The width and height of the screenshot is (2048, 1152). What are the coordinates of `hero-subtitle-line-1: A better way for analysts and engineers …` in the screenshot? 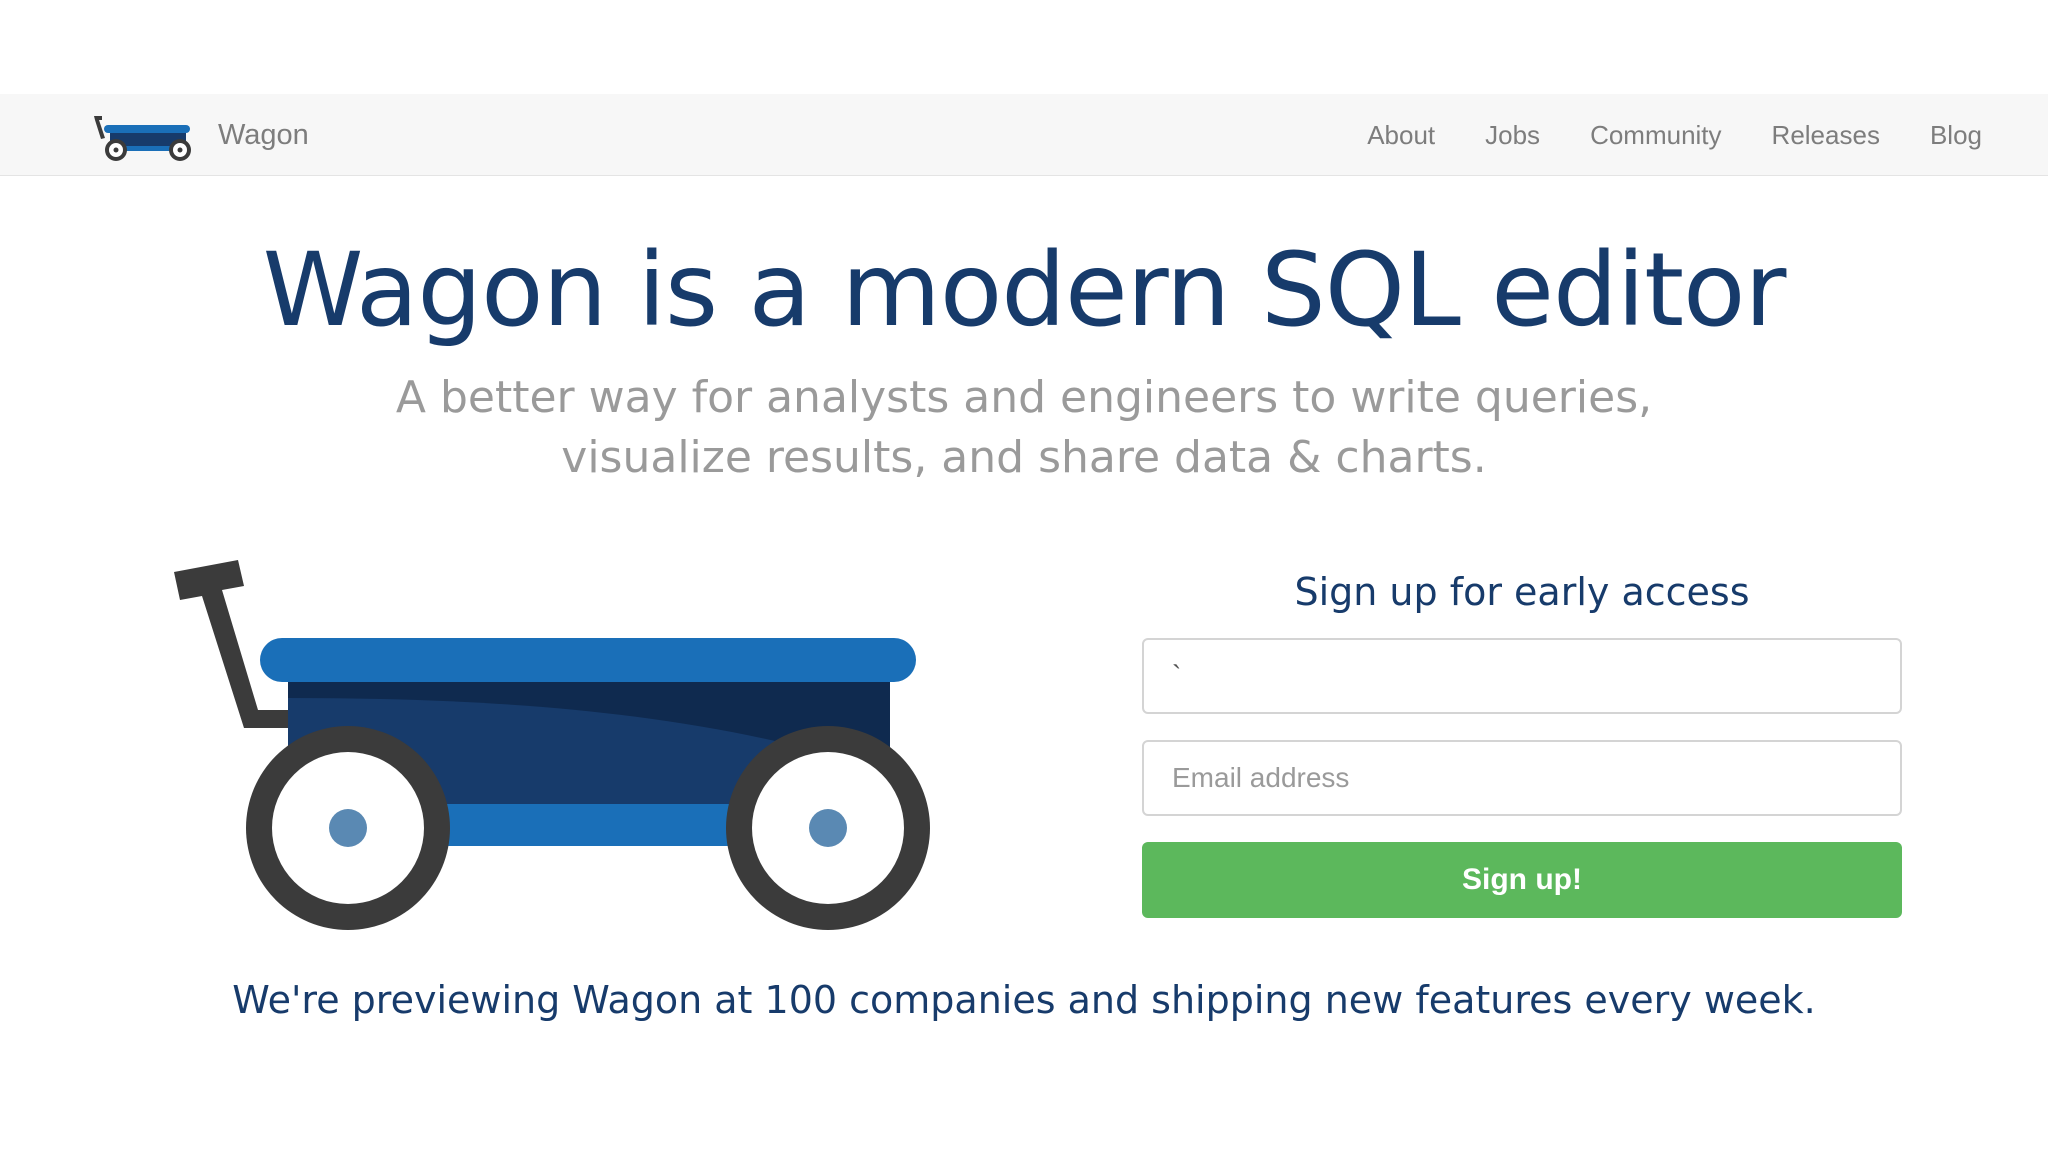 It's located at (1024, 397).